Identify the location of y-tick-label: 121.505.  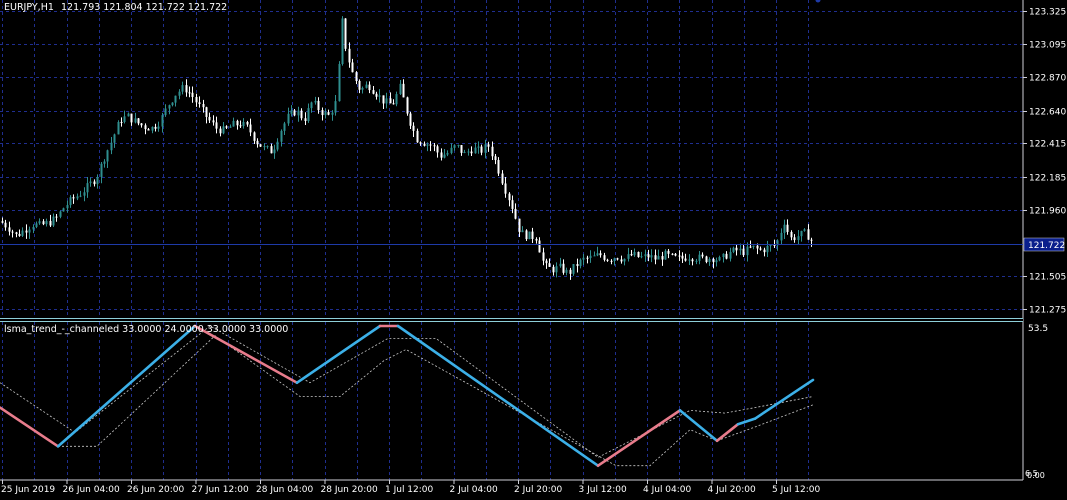
(1047, 278).